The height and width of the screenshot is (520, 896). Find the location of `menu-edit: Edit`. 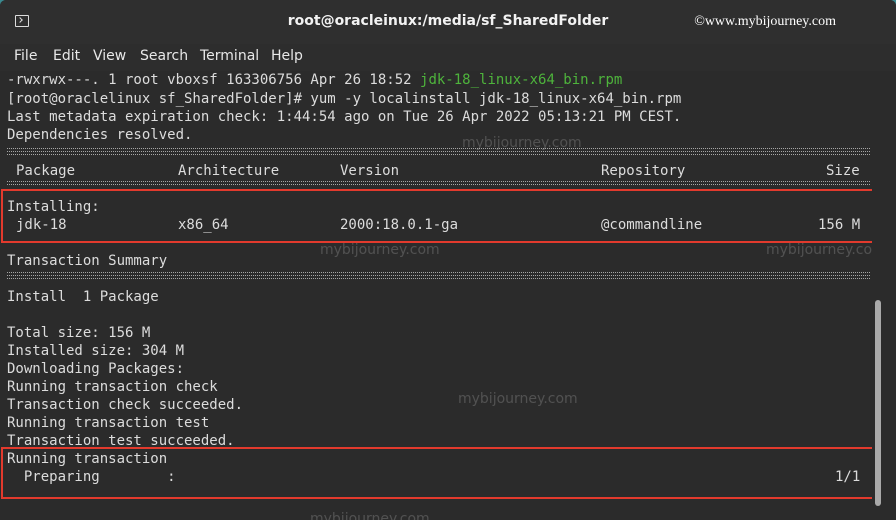

menu-edit: Edit is located at coordinates (66, 56).